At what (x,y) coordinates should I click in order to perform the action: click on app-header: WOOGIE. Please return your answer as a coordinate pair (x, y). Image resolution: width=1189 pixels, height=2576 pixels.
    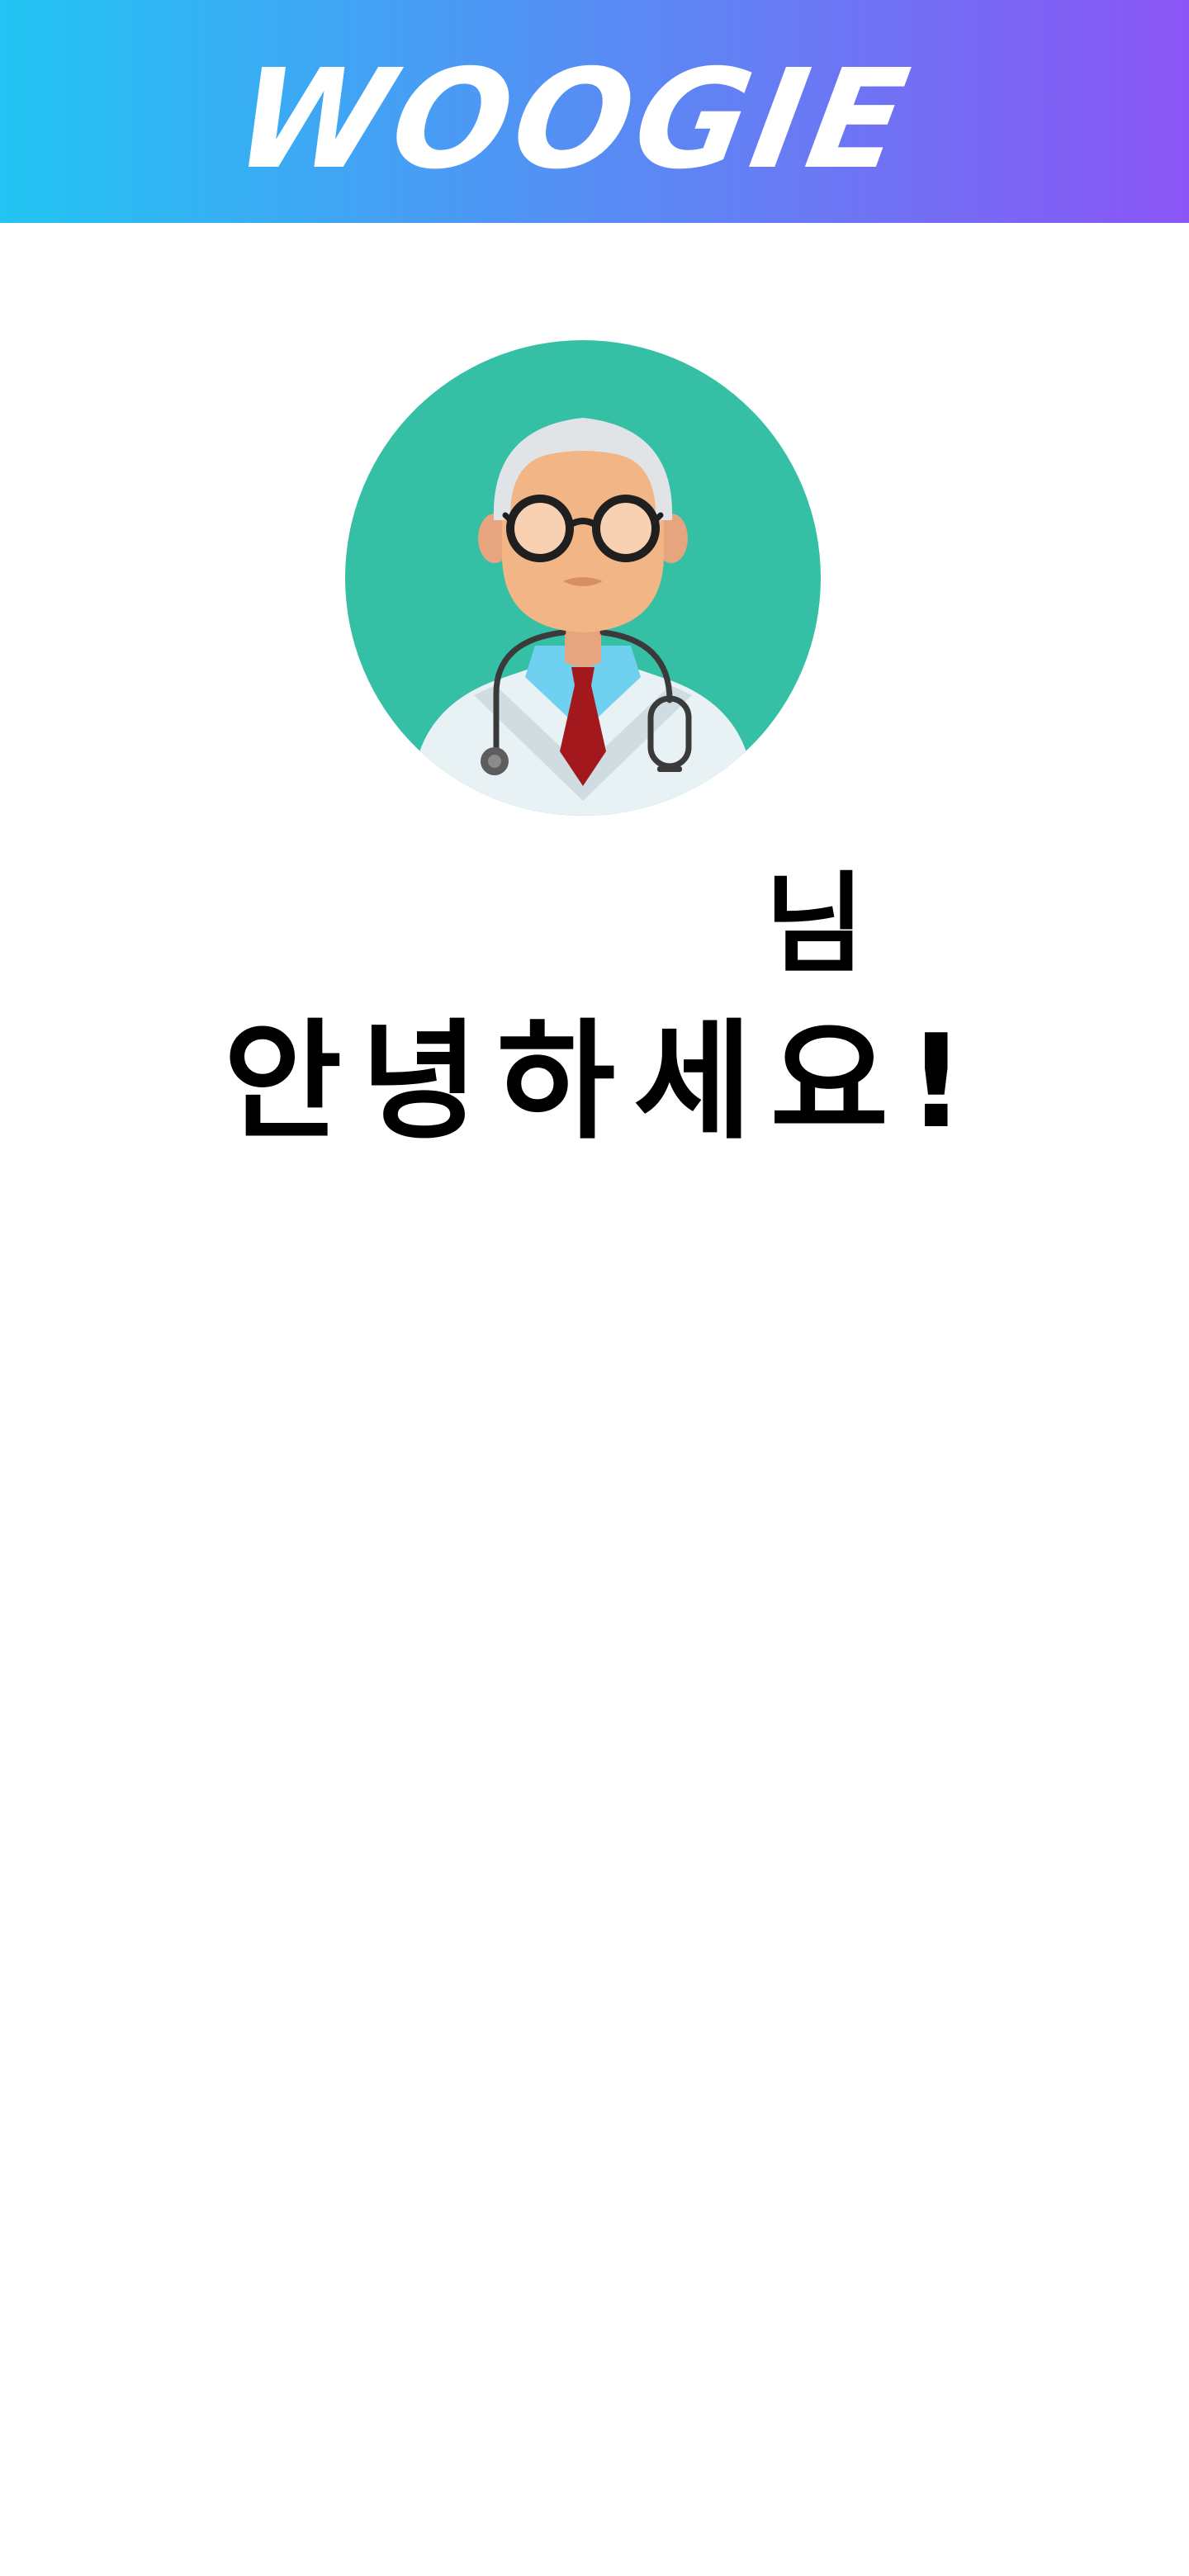
    Looking at the image, I should click on (594, 111).